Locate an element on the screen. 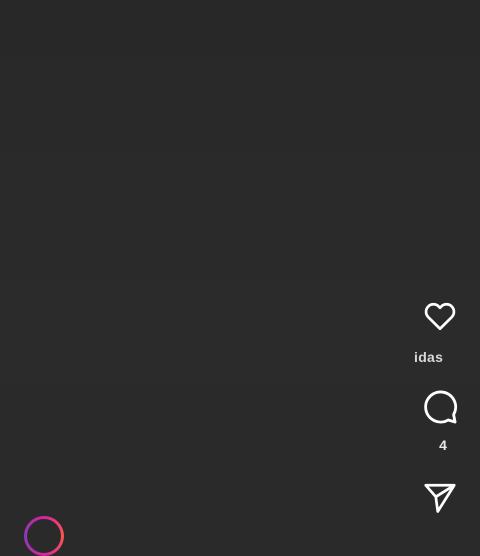 This screenshot has height=556, width=480. likes-count-label: idas is located at coordinates (429, 357).